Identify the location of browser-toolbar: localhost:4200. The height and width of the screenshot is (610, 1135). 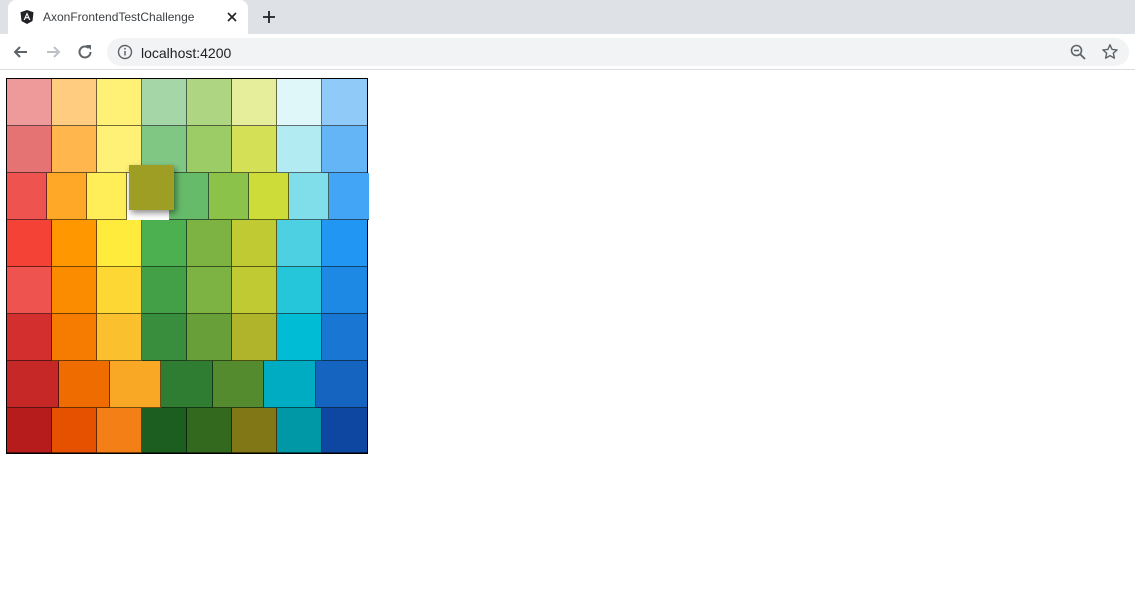
(567, 52).